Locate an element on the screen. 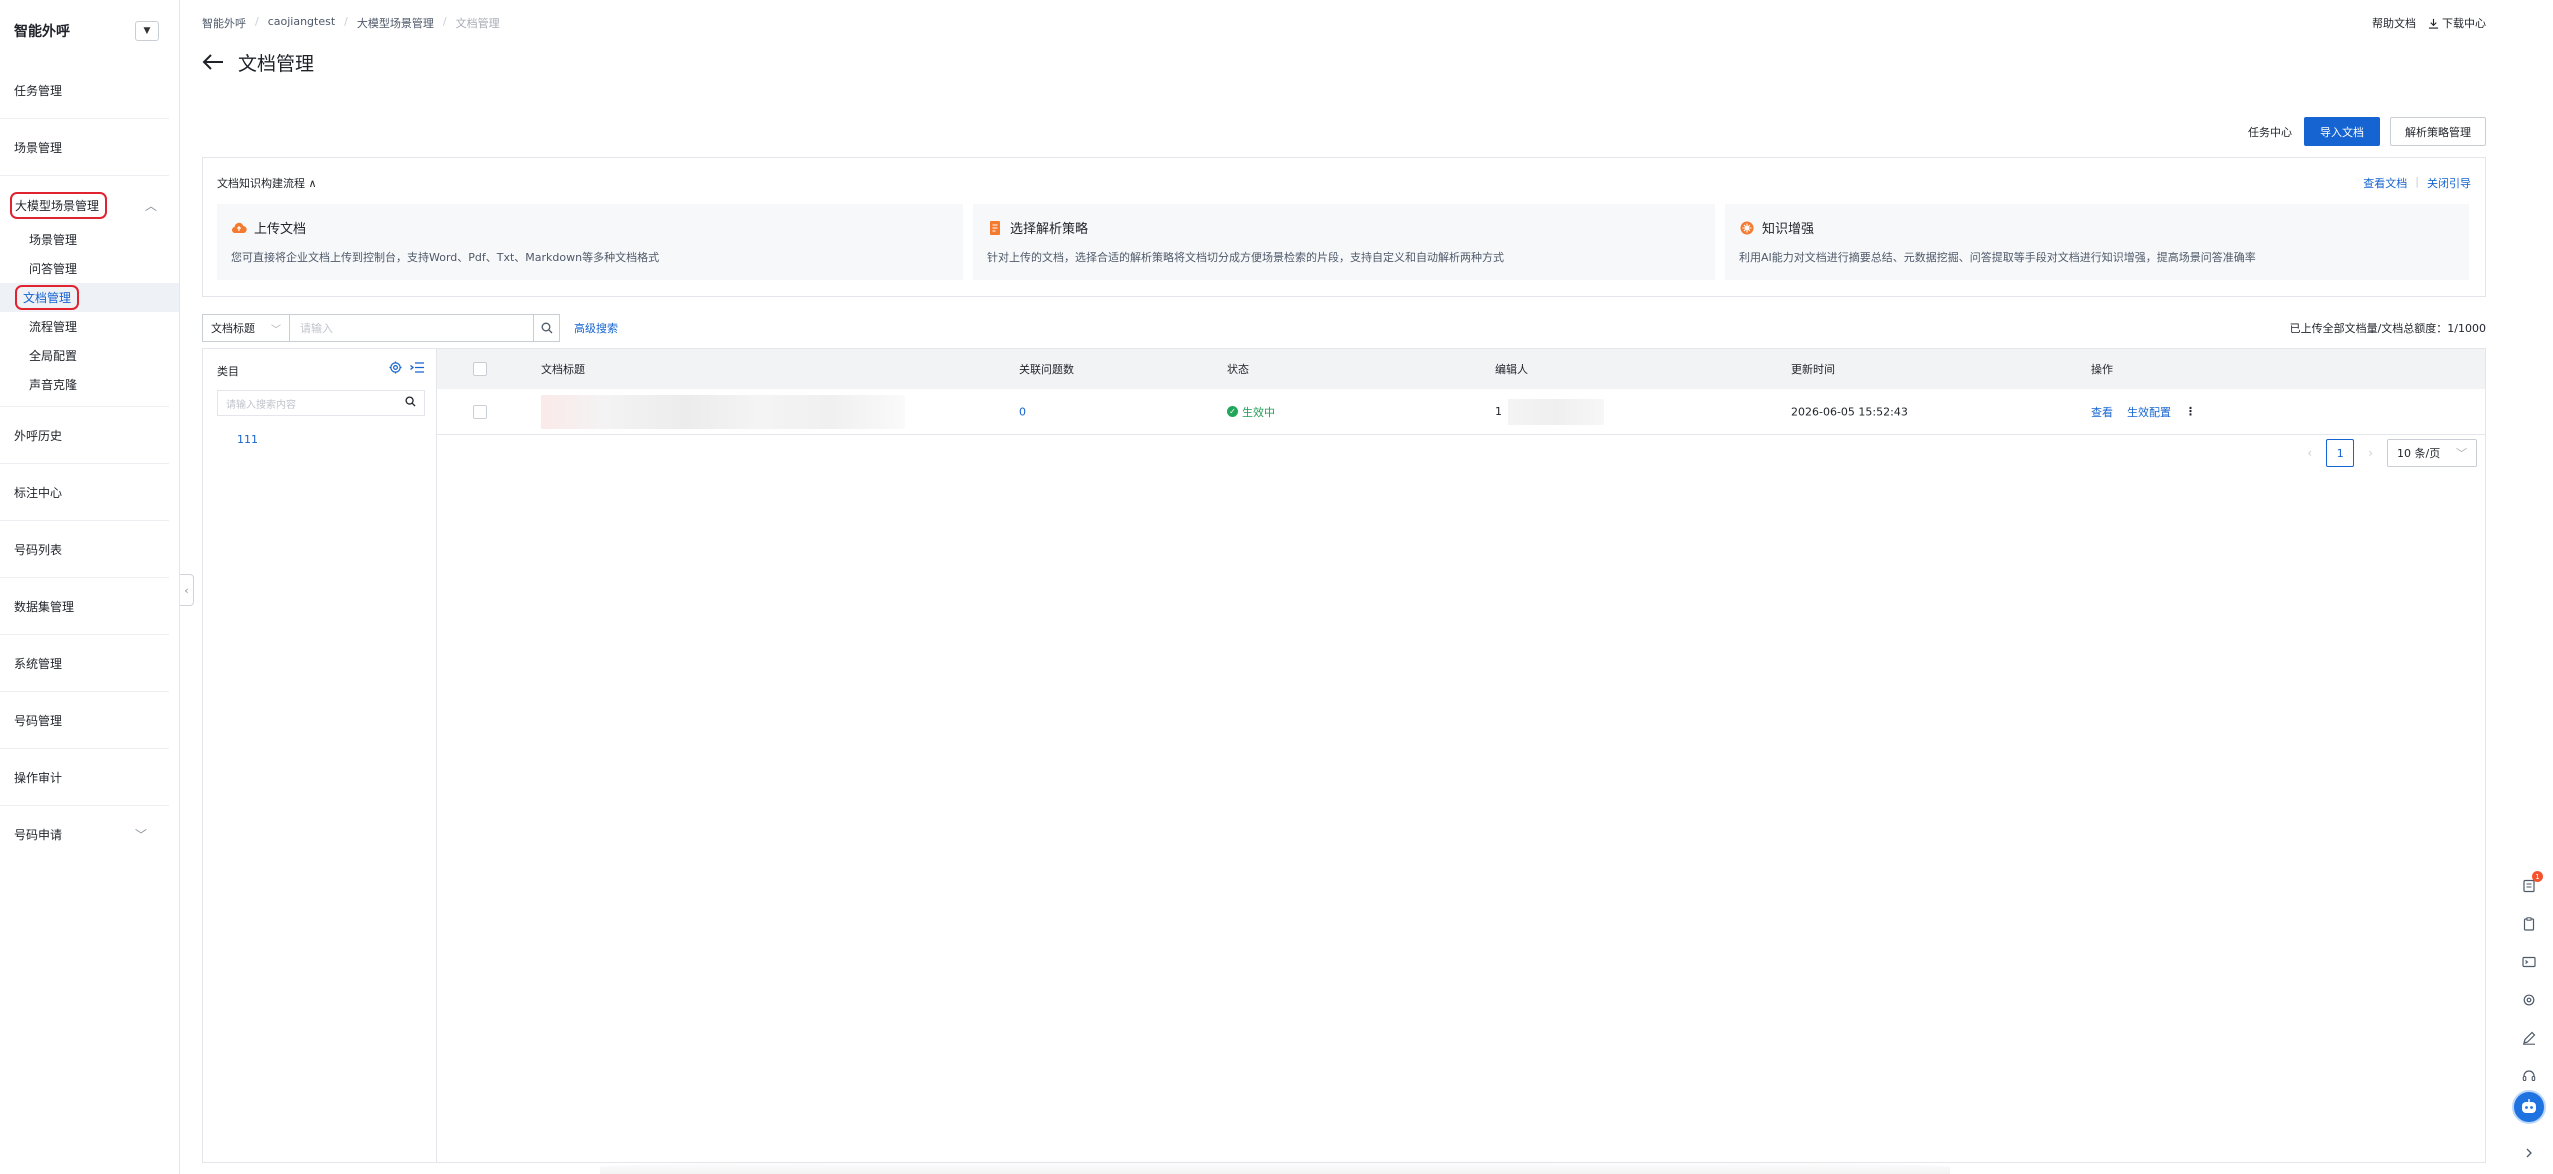  row-checkbox is located at coordinates (480, 411).